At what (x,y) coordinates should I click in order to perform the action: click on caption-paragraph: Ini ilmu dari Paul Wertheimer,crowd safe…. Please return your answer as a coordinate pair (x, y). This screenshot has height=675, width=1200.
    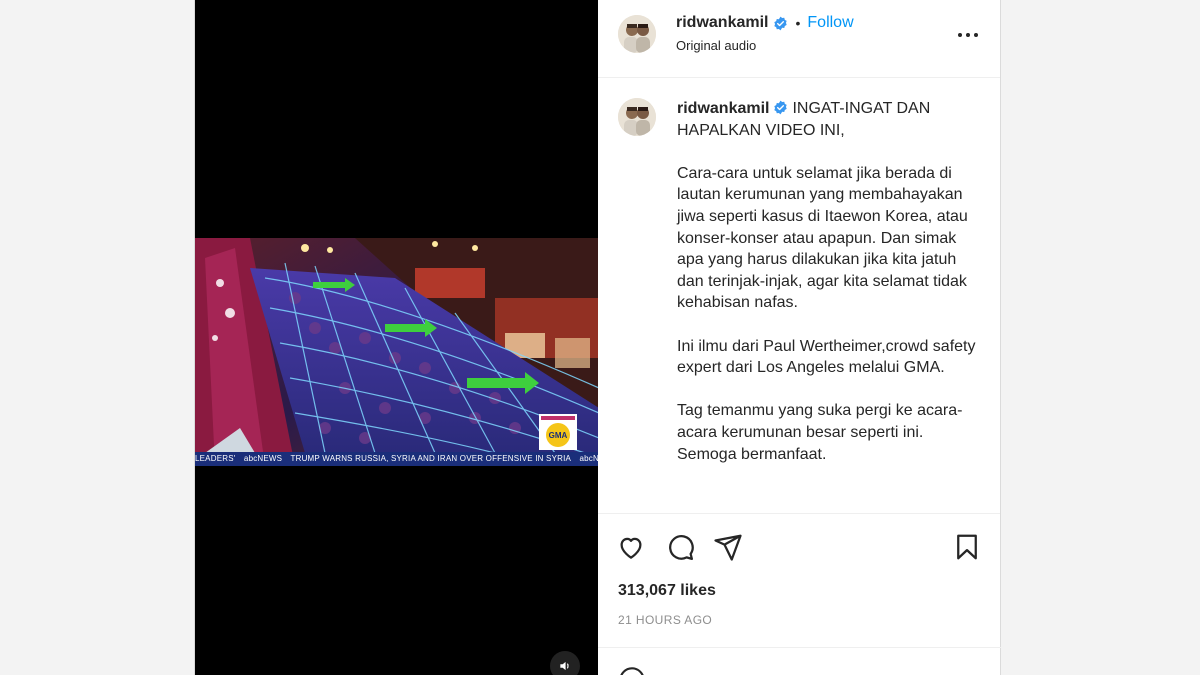
    Looking at the image, I should click on (826, 357).